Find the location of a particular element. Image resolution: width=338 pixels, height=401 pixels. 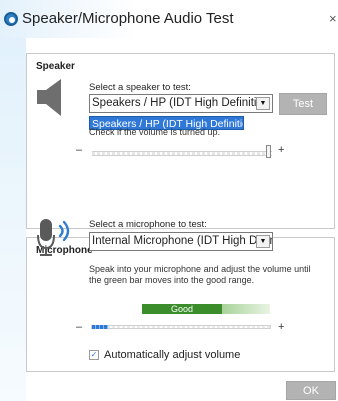

speaker-volume-increase: + is located at coordinates (281, 150).